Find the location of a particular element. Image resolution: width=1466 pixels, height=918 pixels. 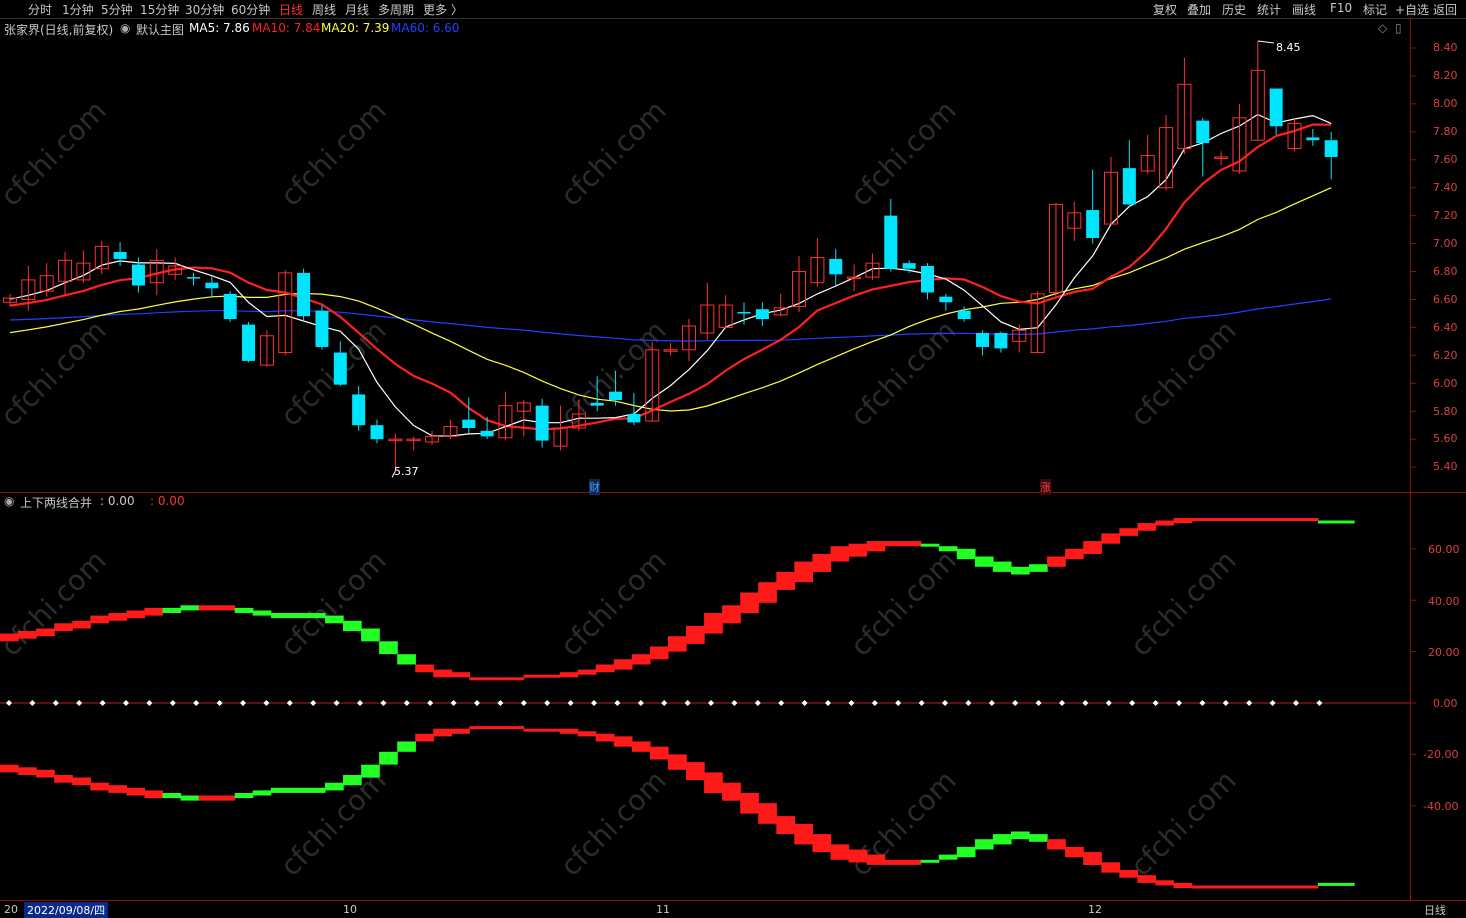

btn-back: 返回 is located at coordinates (1445, 9).